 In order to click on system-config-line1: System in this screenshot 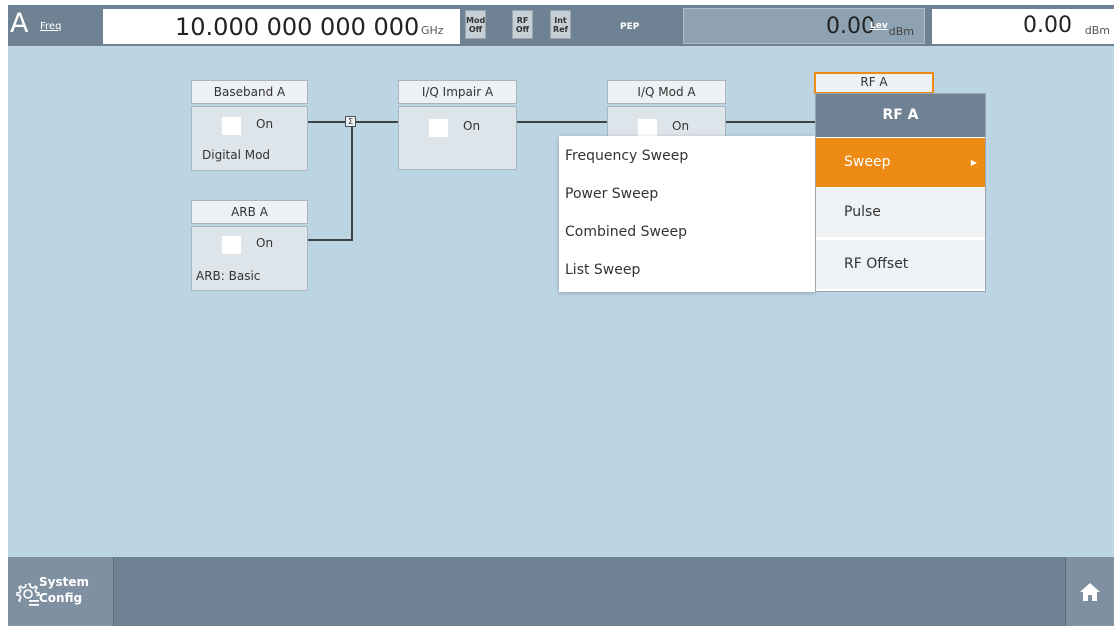, I will do `click(64, 582)`.